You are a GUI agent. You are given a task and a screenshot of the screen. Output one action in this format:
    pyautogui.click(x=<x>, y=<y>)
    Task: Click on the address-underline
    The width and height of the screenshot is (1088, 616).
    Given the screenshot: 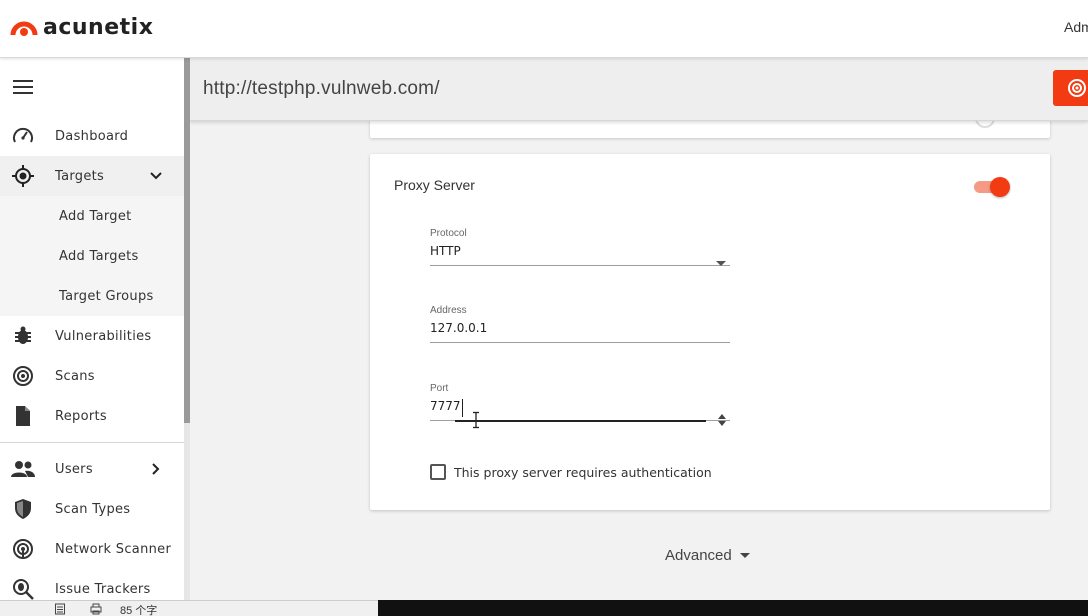 What is the action you would take?
    pyautogui.click(x=580, y=342)
    